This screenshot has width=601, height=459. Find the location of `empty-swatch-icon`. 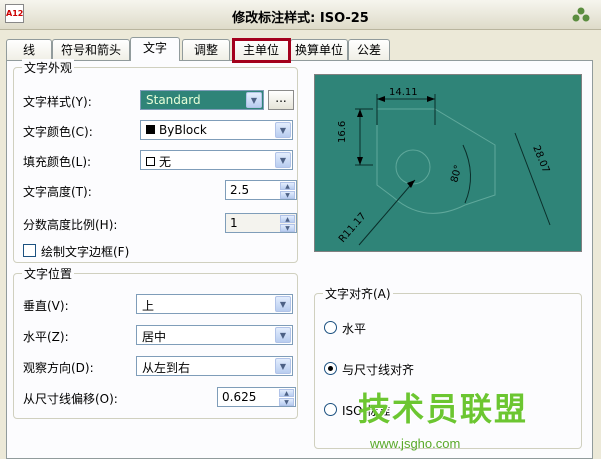

empty-swatch-icon is located at coordinates (150, 161).